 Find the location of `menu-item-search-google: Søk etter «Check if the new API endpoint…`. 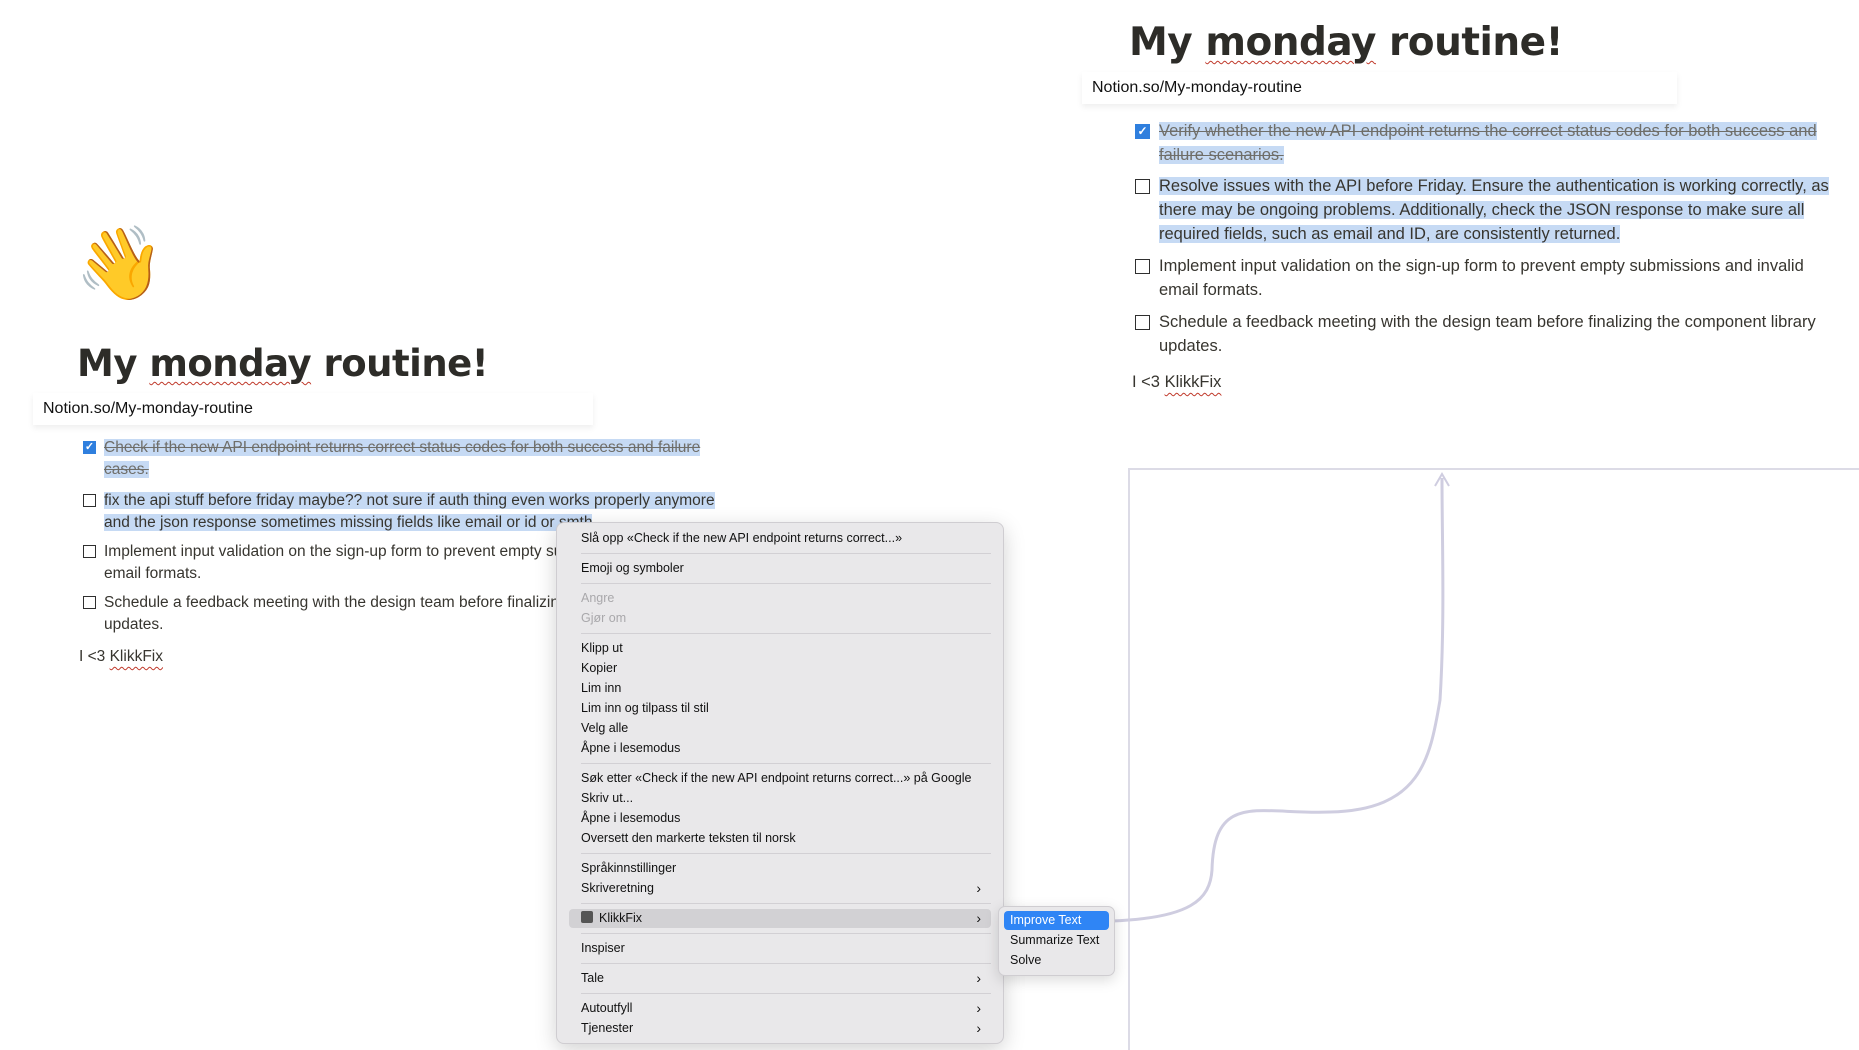

menu-item-search-google: Søk etter «Check if the new API endpoint… is located at coordinates (780, 778).